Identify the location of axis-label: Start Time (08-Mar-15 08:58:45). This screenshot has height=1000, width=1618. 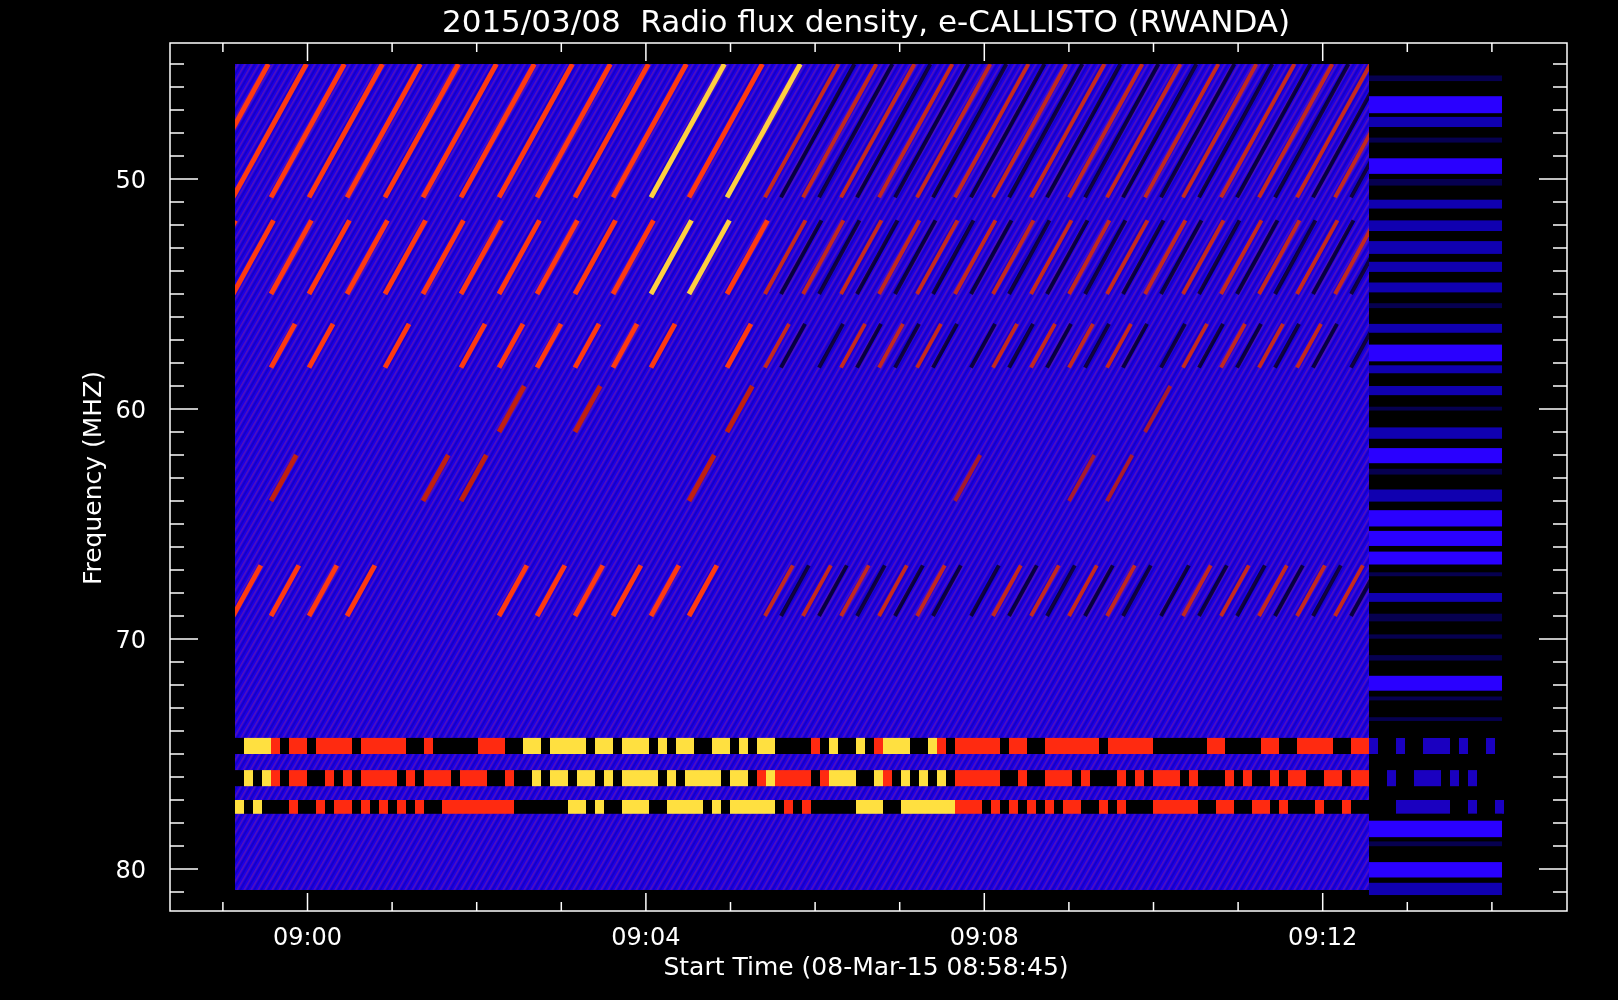
(866, 966).